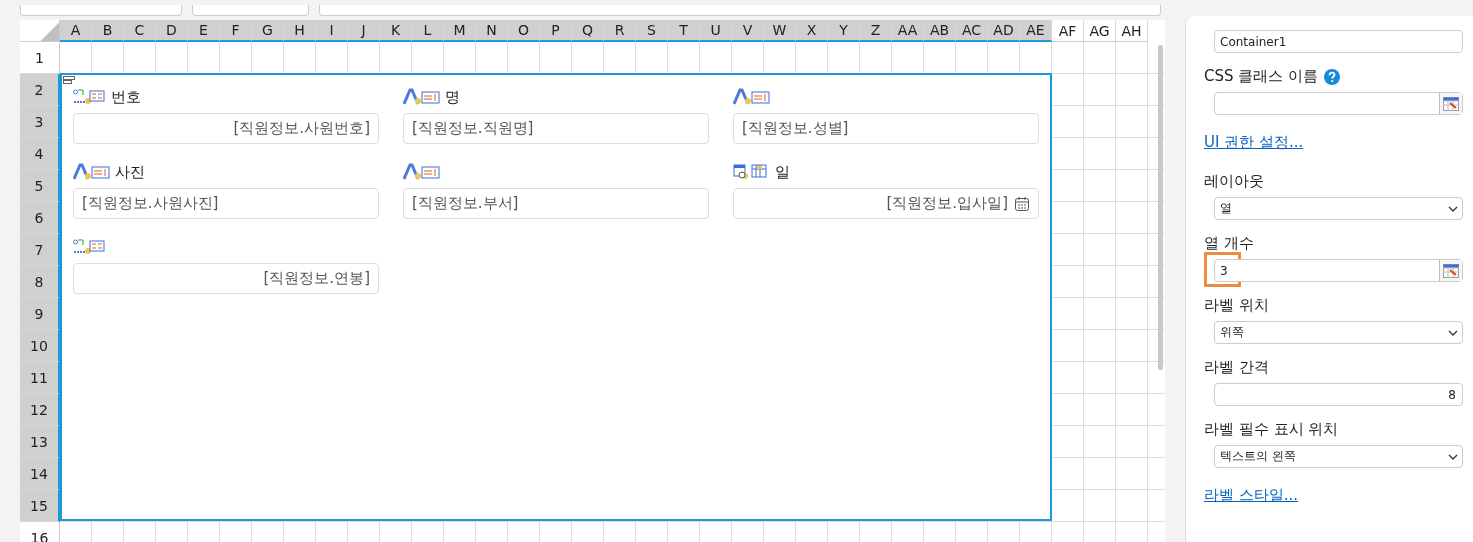 This screenshot has width=1473, height=542. What do you see at coordinates (556, 203) in the screenshot?
I see `input-field: [직원정보.부서]` at bounding box center [556, 203].